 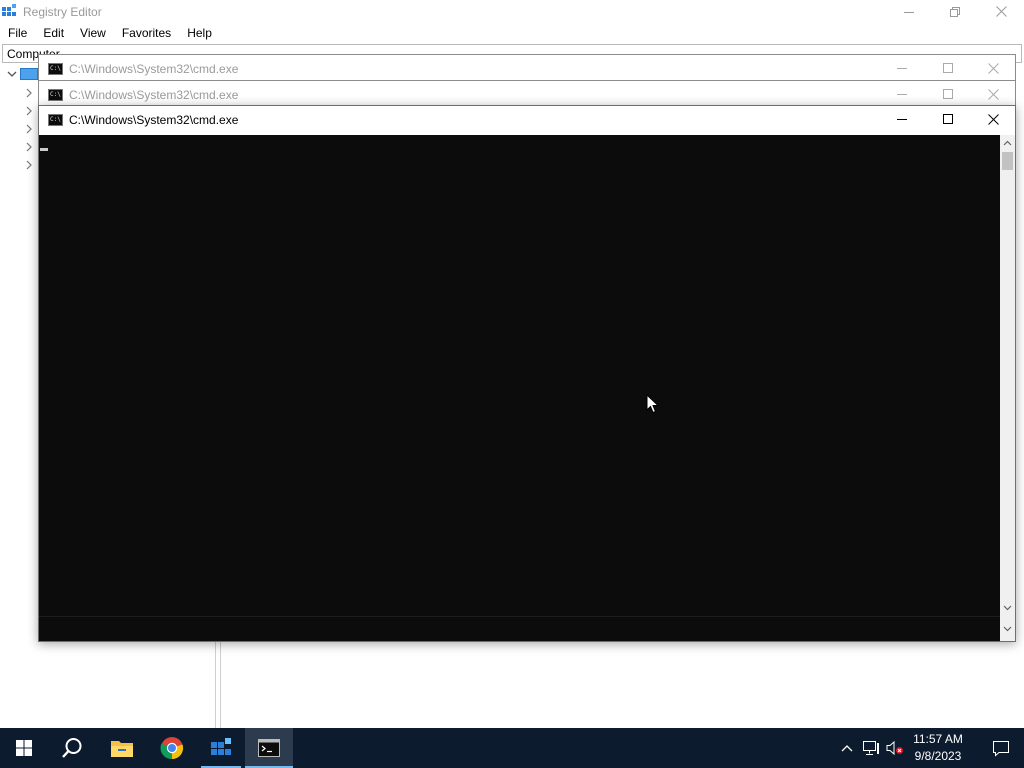 I want to click on scroll-up-button, so click(x=1007, y=143).